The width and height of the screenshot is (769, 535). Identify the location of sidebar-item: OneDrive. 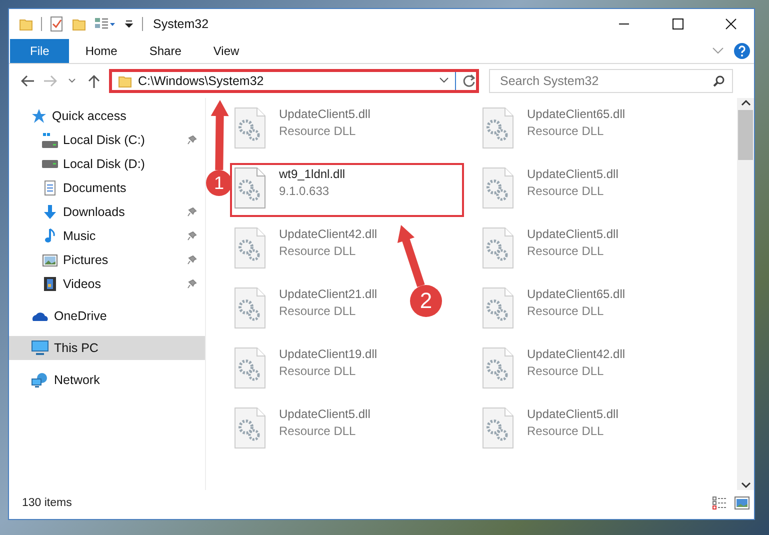
(107, 316).